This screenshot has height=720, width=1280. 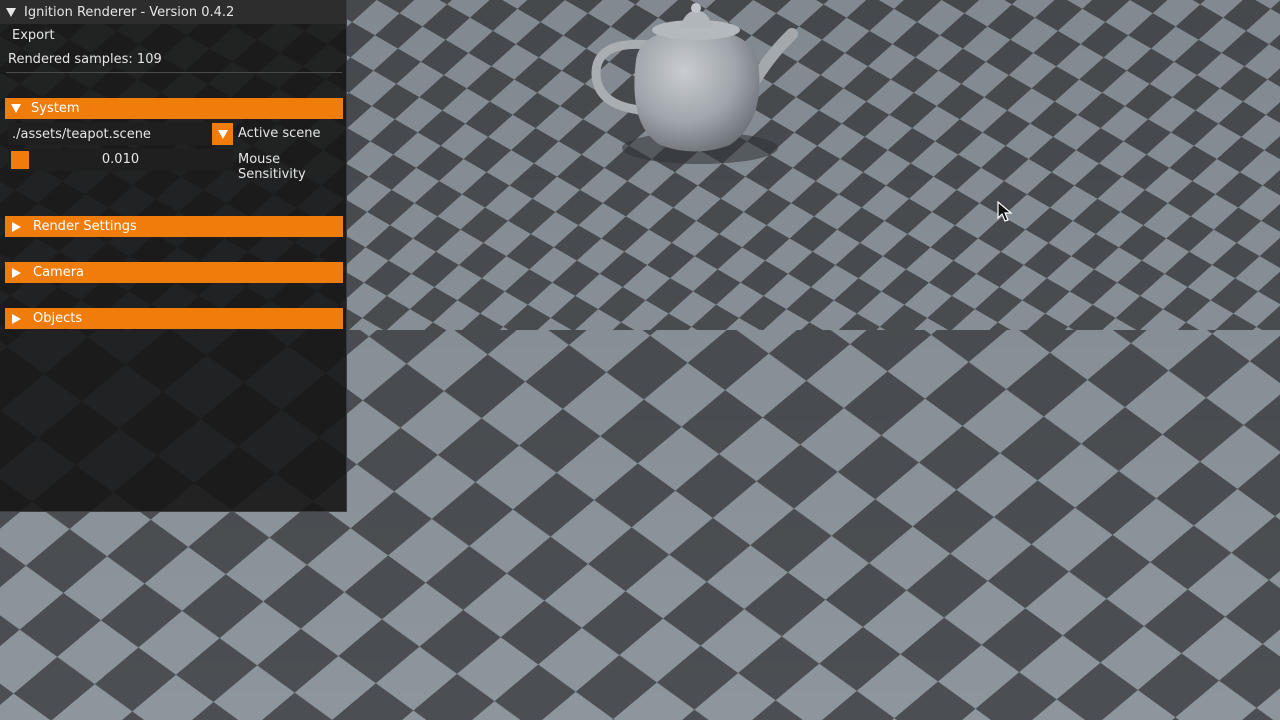 I want to click on menu-export: Export, so click(x=33, y=35).